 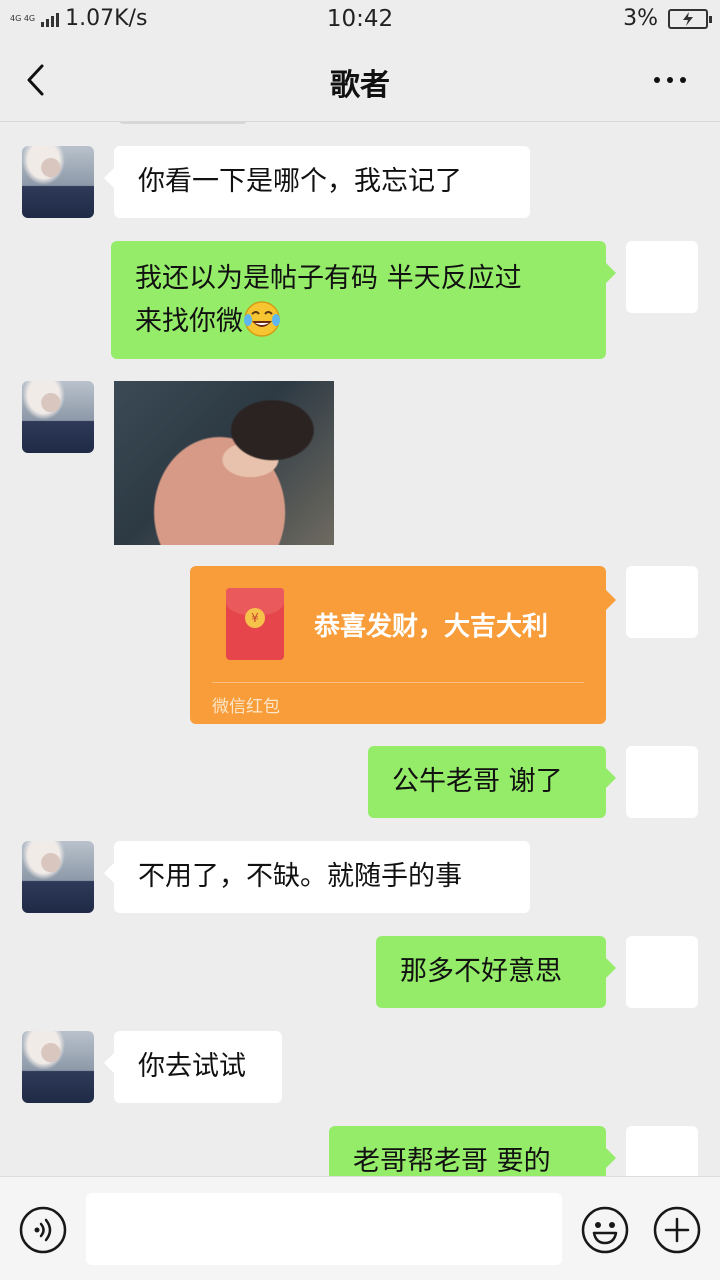 I want to click on message-text: 来找你微, so click(x=189, y=321).